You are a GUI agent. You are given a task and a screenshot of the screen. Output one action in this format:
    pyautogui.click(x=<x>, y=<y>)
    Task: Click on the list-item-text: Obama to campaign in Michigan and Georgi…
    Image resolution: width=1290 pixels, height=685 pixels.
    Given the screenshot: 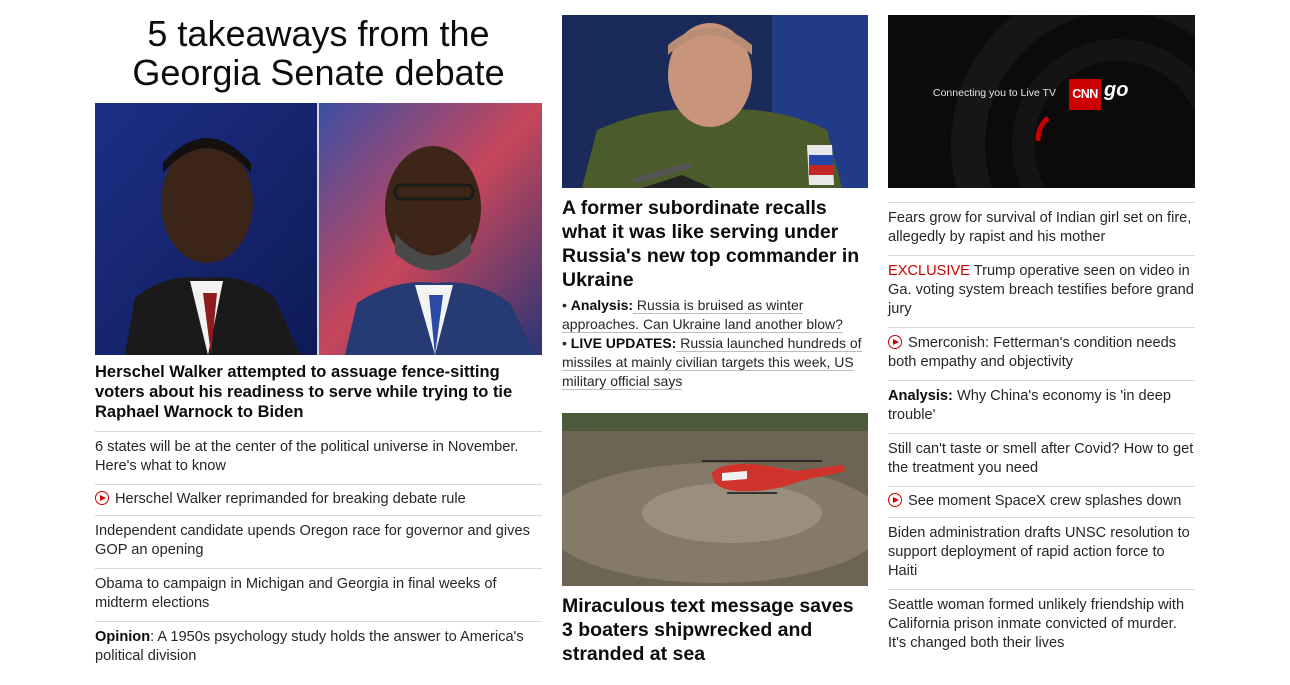 What is the action you would take?
    pyautogui.click(x=296, y=593)
    